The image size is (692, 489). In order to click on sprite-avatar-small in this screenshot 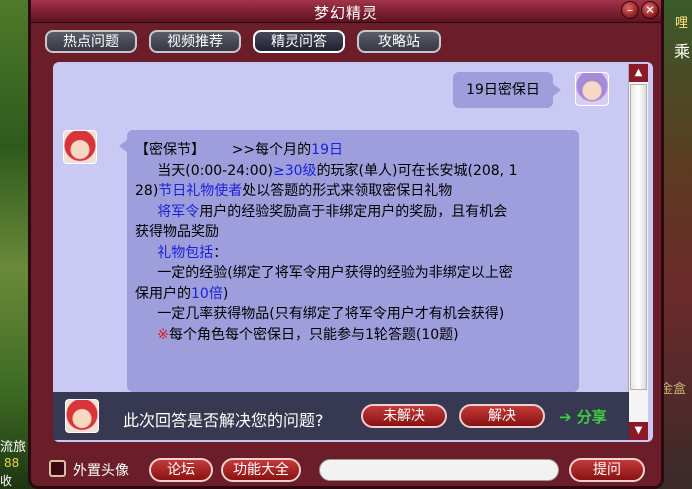, I will do `click(82, 416)`.